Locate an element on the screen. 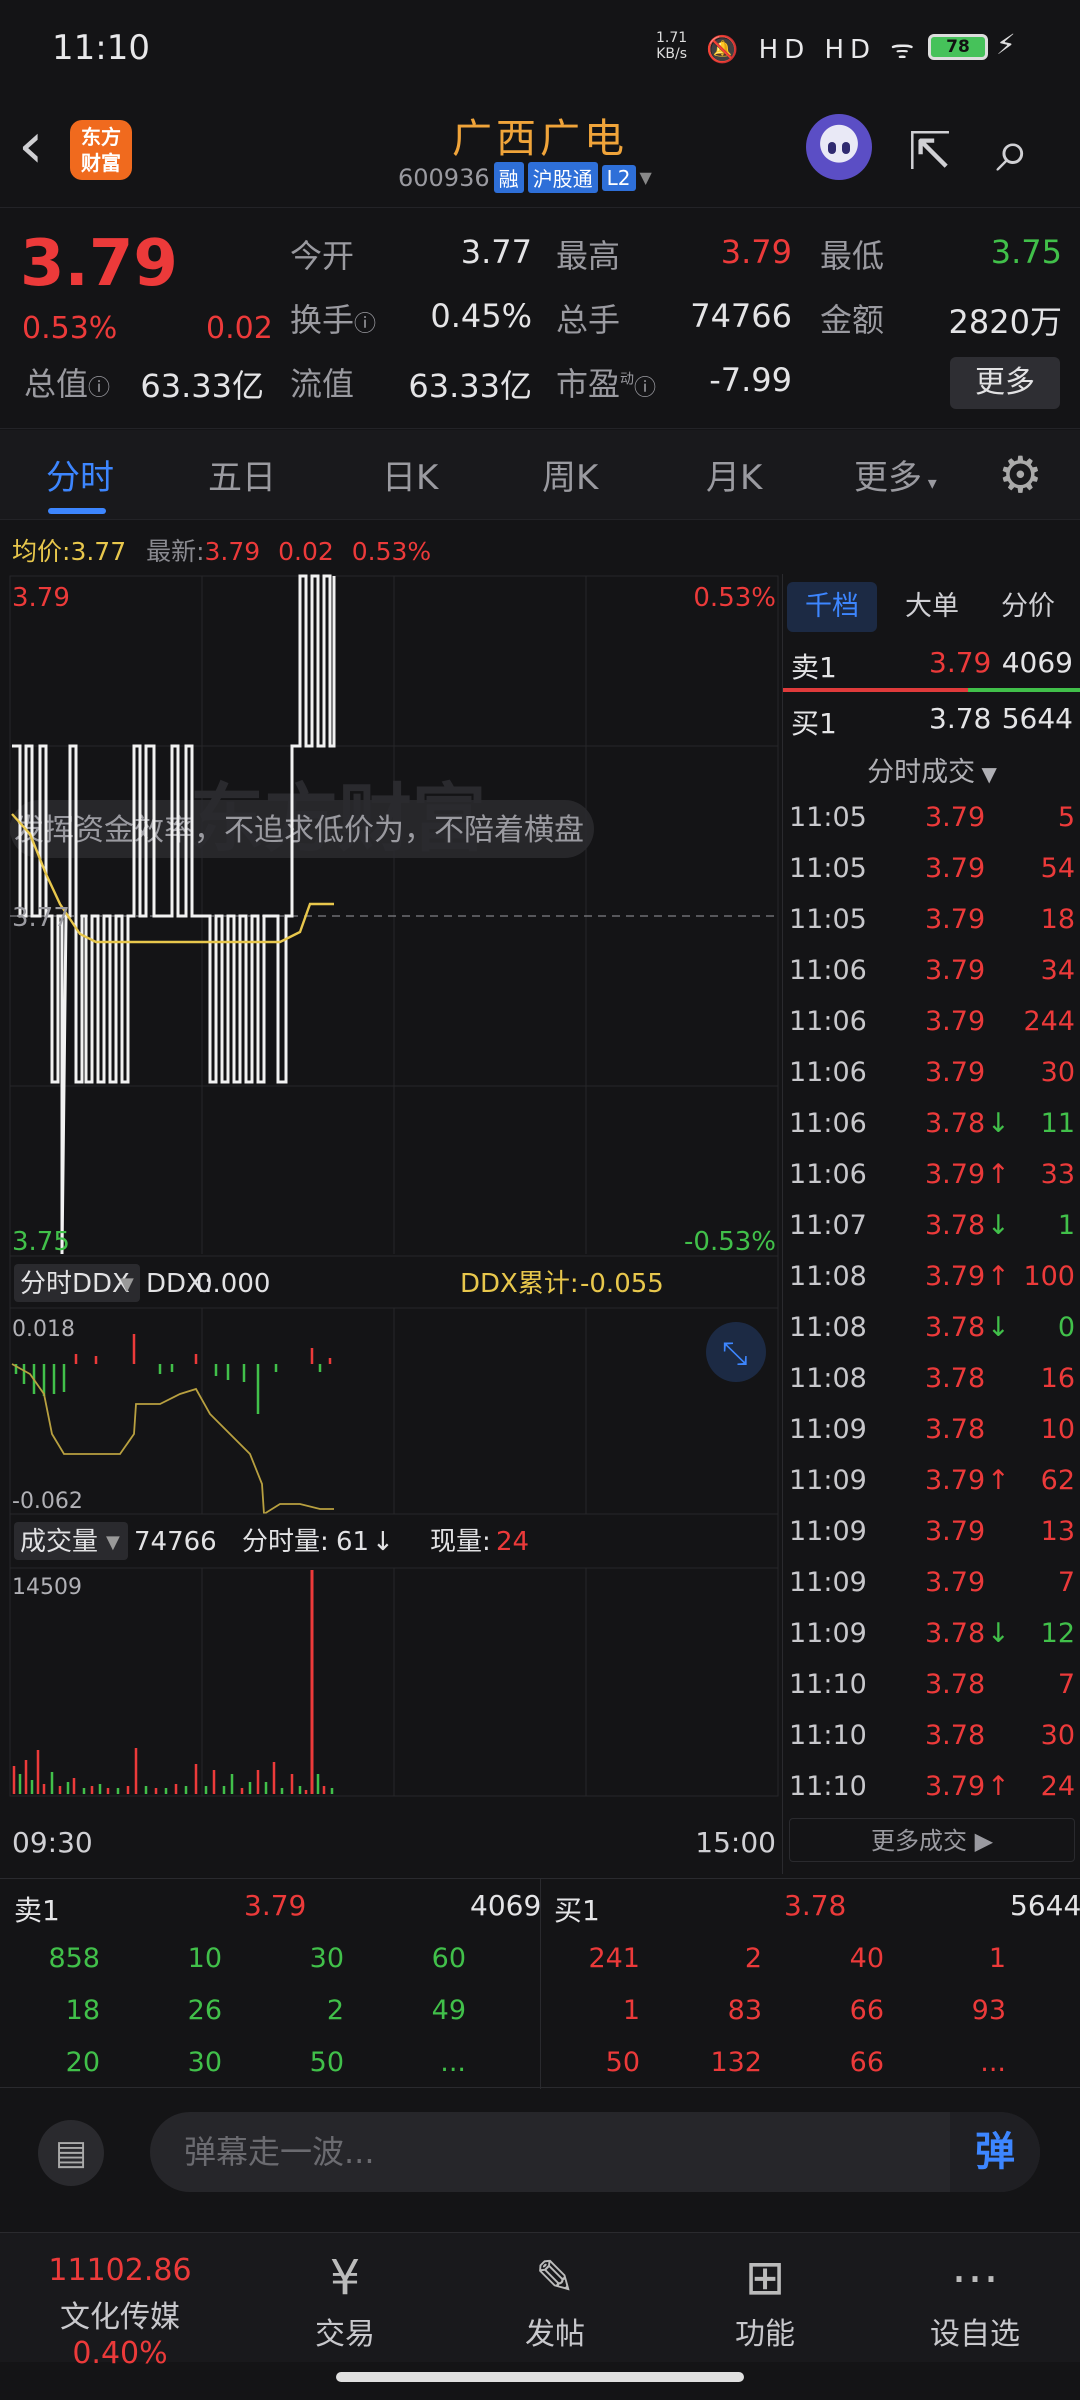 The image size is (1080, 2400). danmu-send-button: 弹 is located at coordinates (995, 2152).